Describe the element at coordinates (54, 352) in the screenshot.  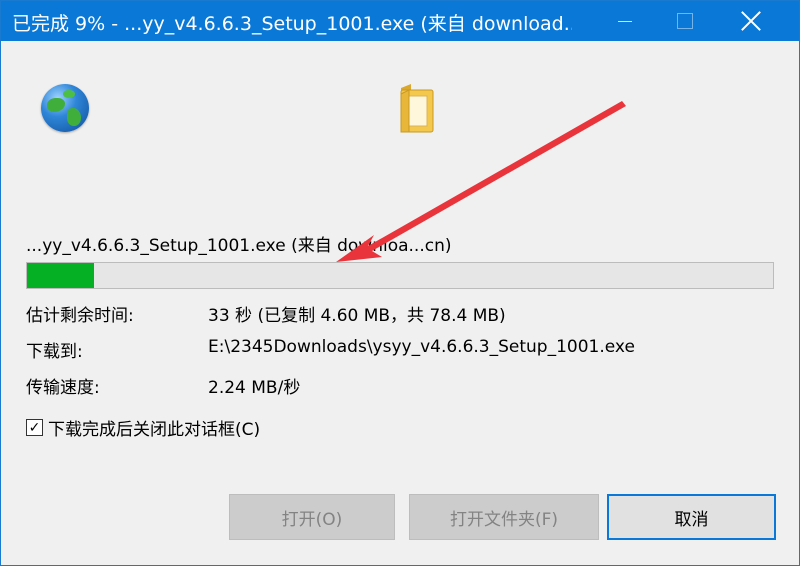
I see `destination-label: 下载到:` at that location.